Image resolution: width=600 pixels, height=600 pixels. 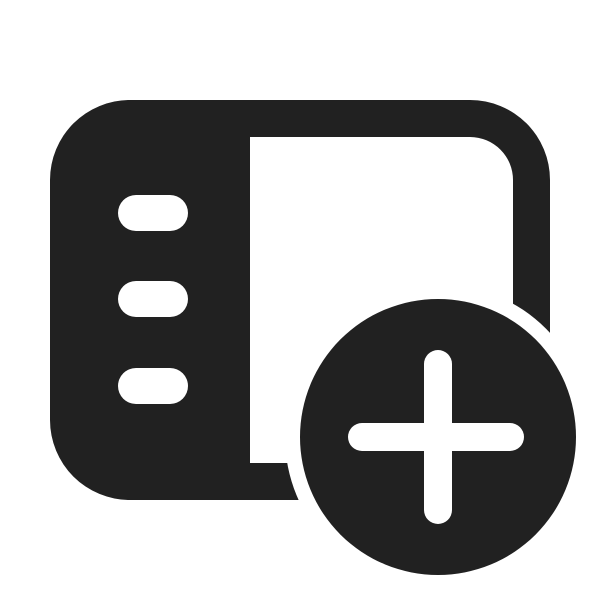 I want to click on sidebar-list-lines, so click(x=153, y=299).